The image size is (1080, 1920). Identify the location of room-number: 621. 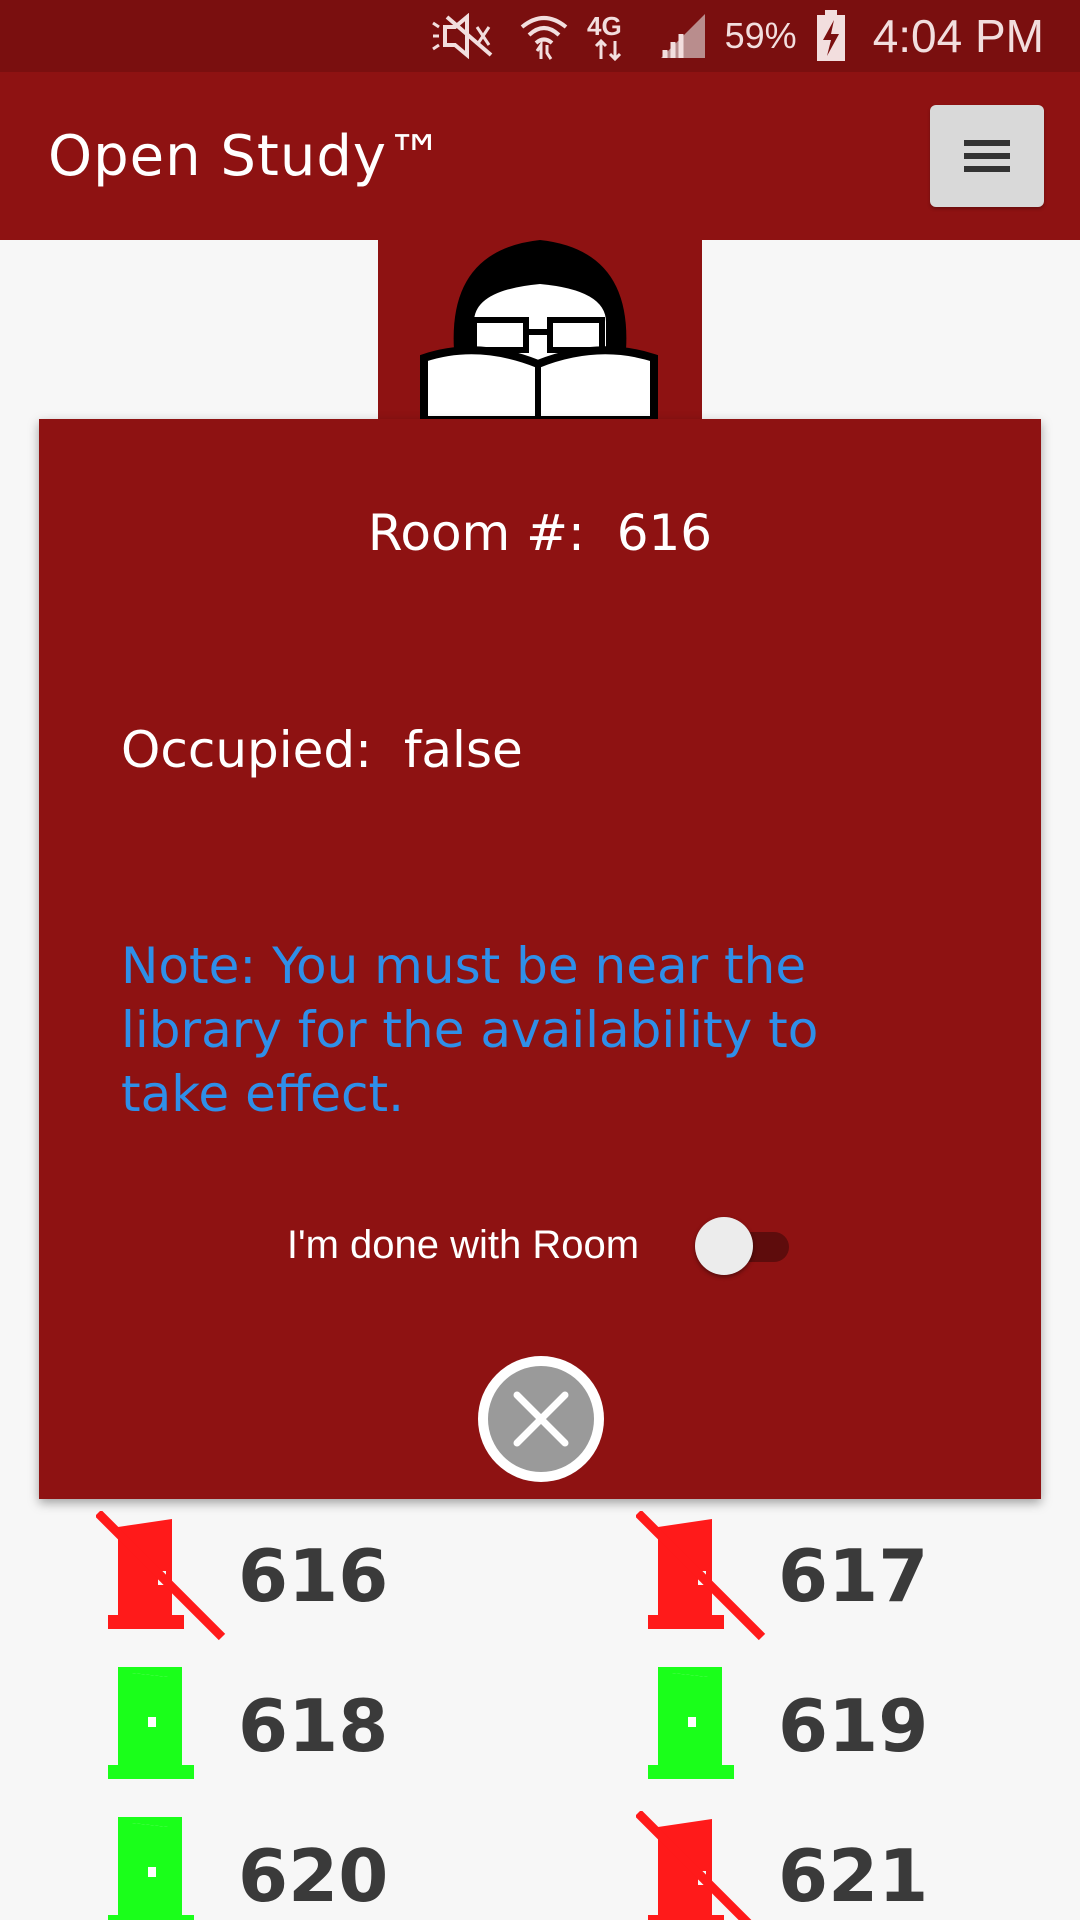
(853, 1876).